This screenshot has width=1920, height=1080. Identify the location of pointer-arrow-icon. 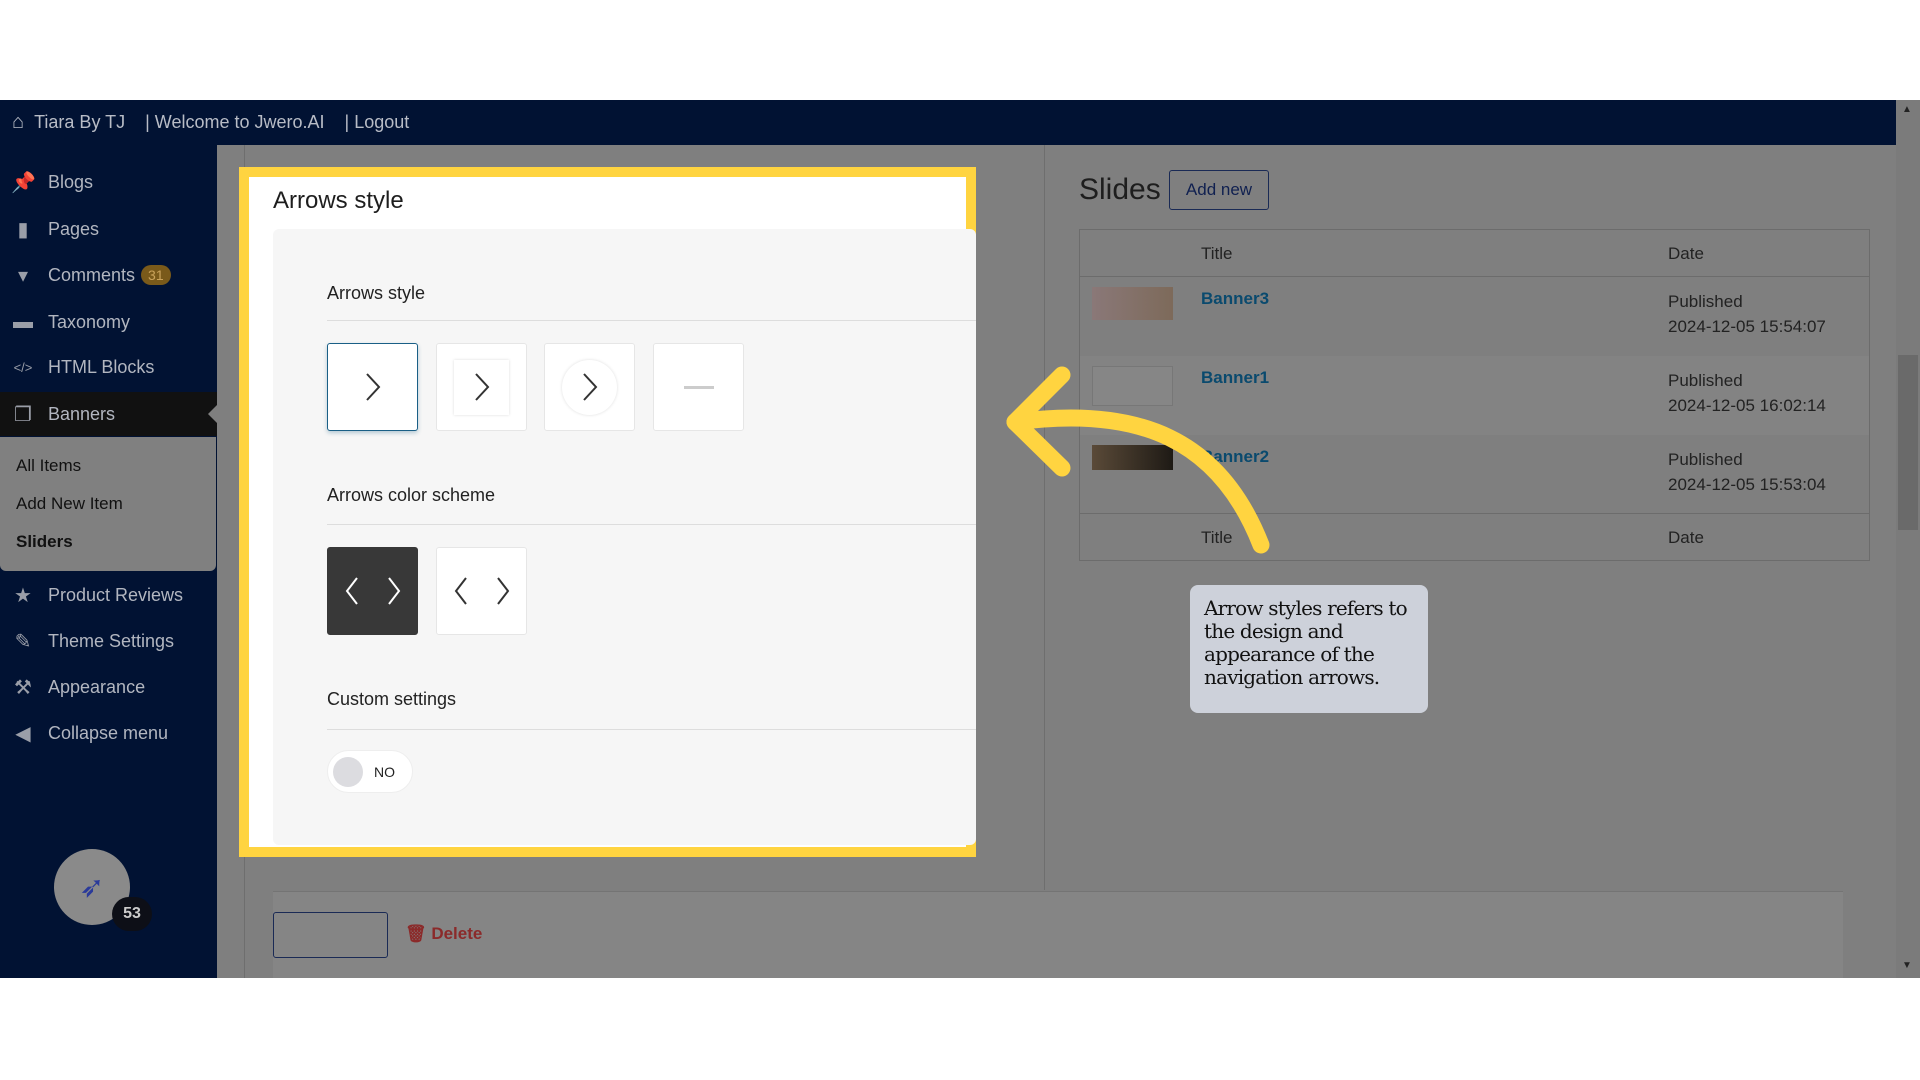
(1138, 460).